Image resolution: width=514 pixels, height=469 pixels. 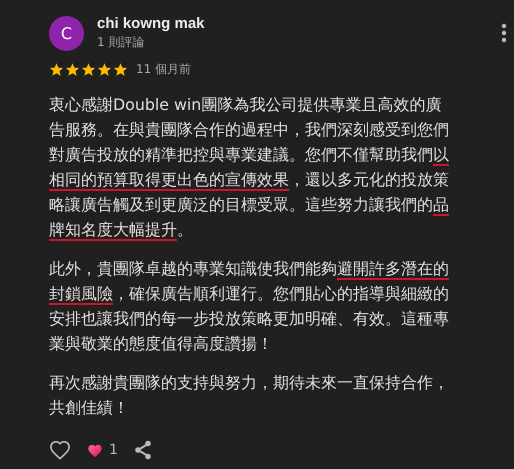 I want to click on more-icon, so click(x=504, y=33).